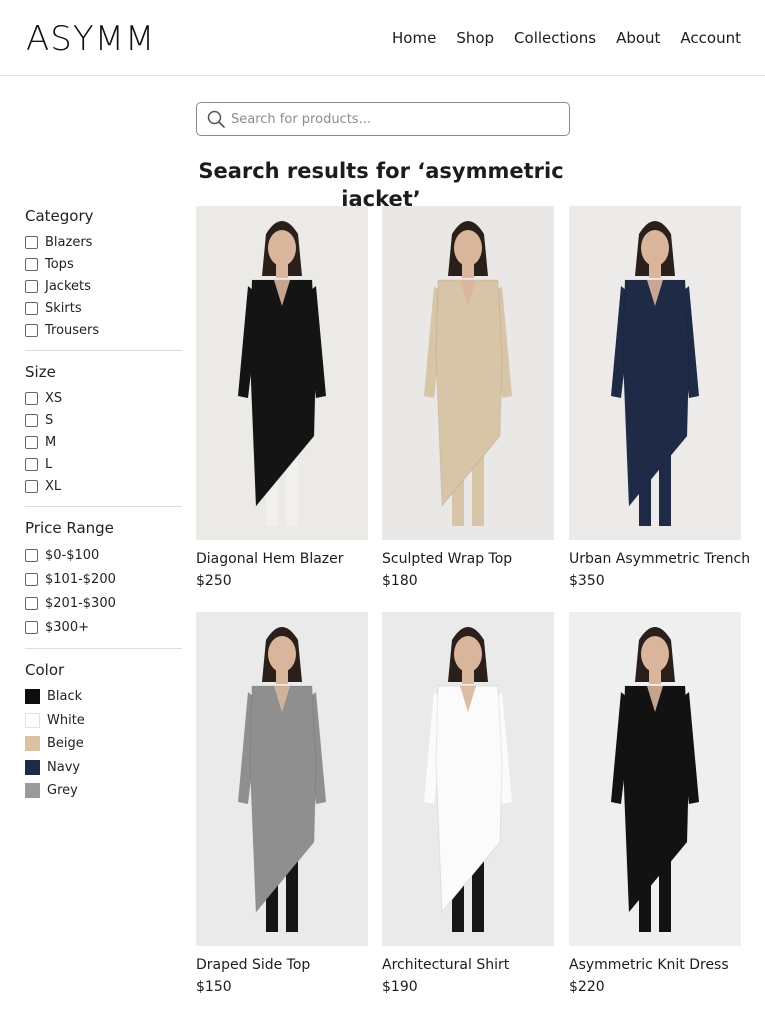 The image size is (765, 1024). Describe the element at coordinates (103, 398) in the screenshot. I see `filter-option-xs: XS` at that location.